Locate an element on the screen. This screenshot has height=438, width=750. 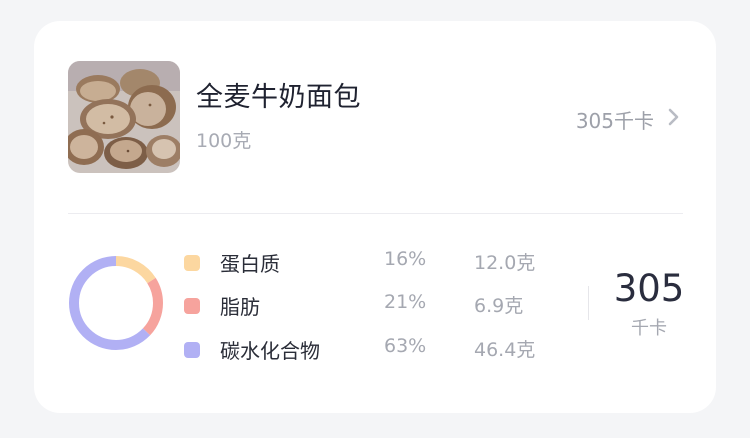
legend-grams: 12.0克 is located at coordinates (505, 263).